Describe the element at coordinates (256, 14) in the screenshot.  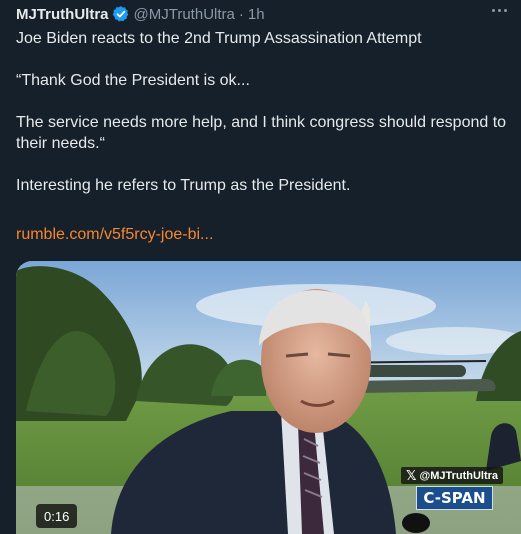
I see `timestamp: 1h` at that location.